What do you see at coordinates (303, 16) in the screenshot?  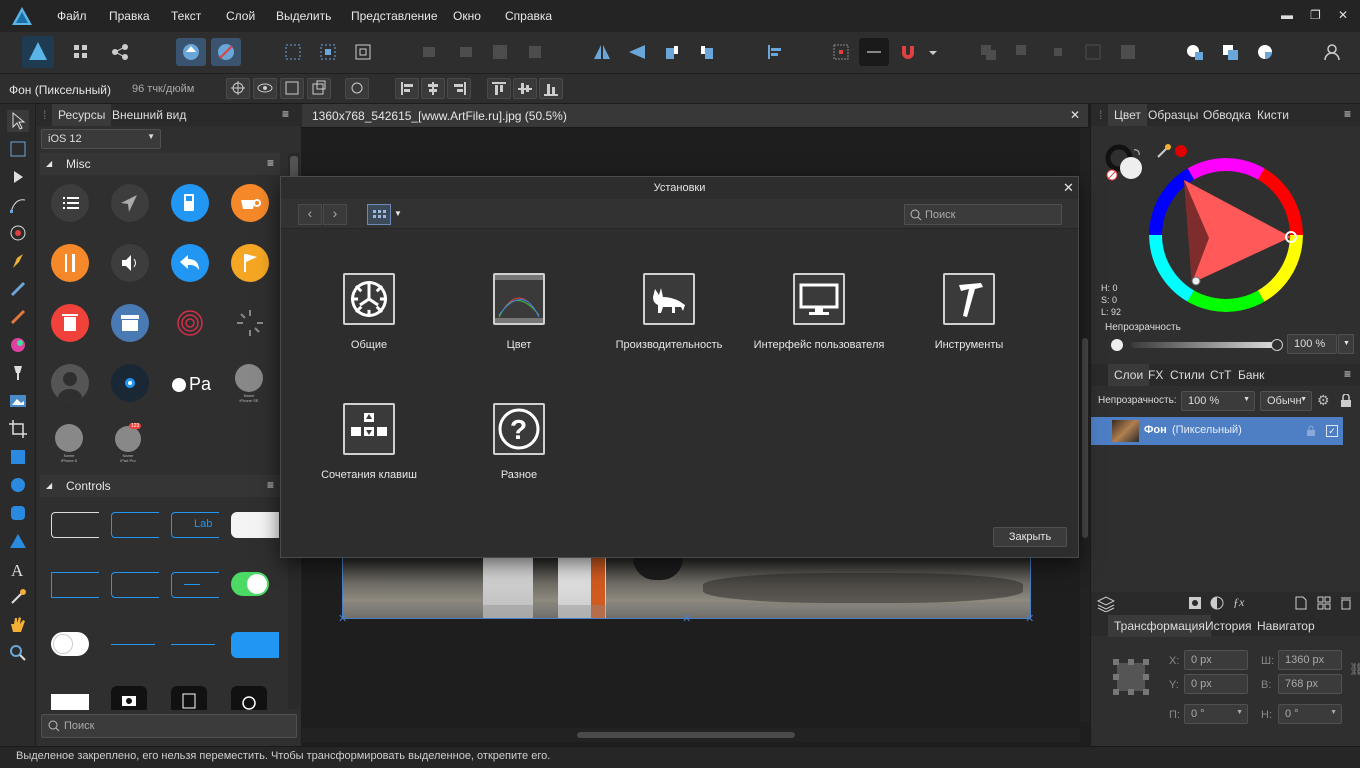 I see `menu-select: Выделить` at bounding box center [303, 16].